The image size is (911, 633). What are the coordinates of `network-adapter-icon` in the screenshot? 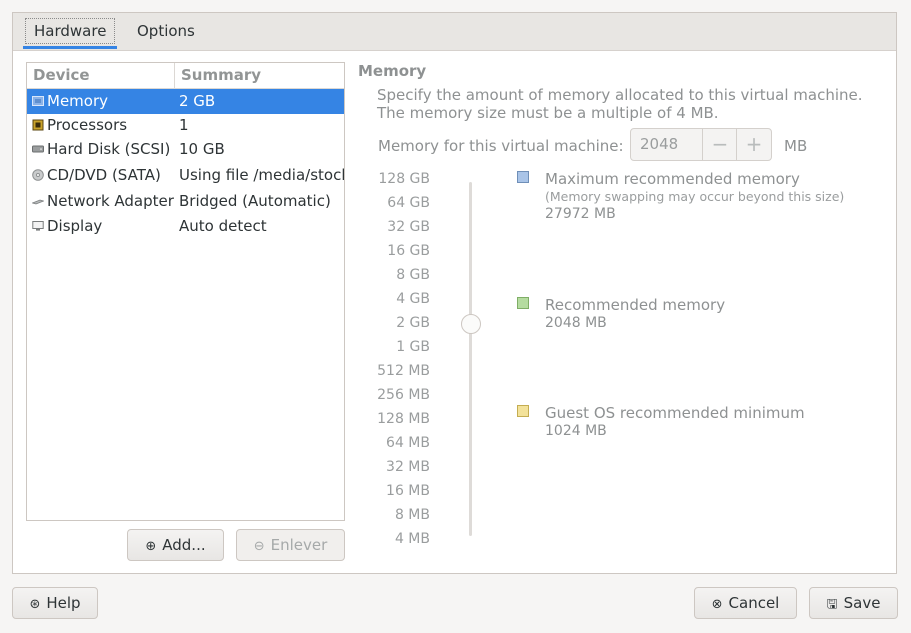 It's located at (38, 202).